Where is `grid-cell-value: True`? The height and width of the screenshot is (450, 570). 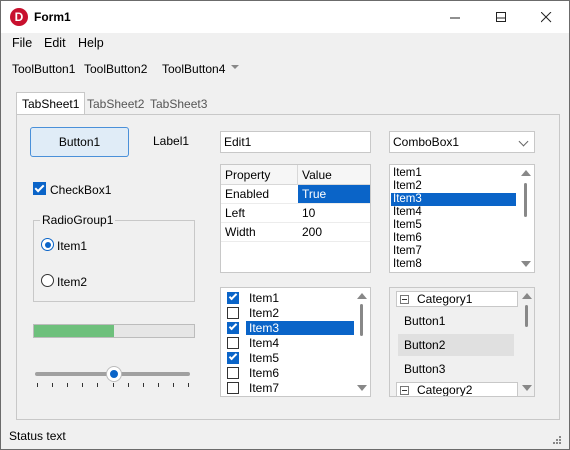
grid-cell-value: True is located at coordinates (334, 194).